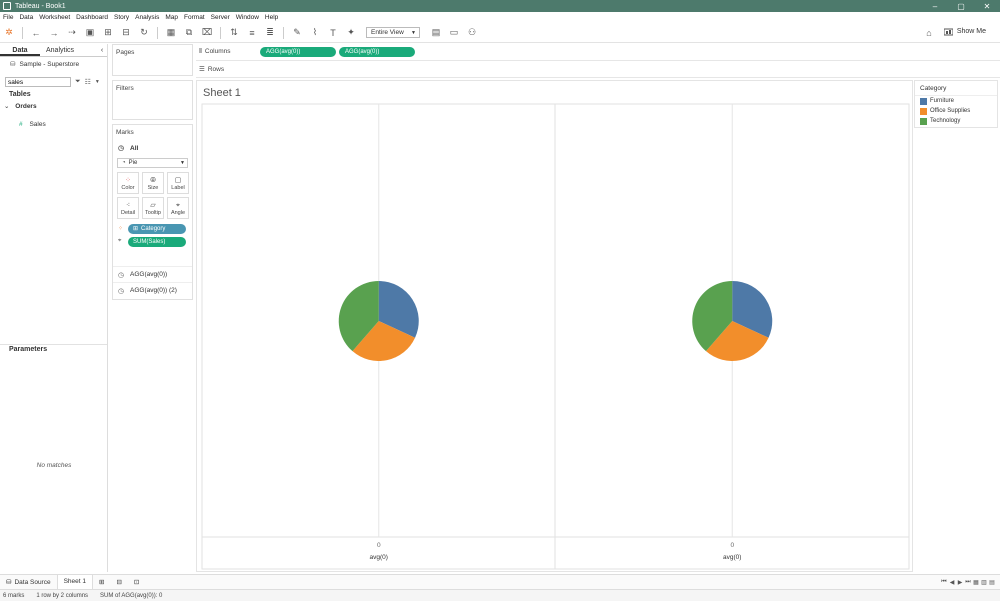 The width and height of the screenshot is (1000, 601). What do you see at coordinates (78, 82) in the screenshot?
I see `filter-icon: ⏷` at bounding box center [78, 82].